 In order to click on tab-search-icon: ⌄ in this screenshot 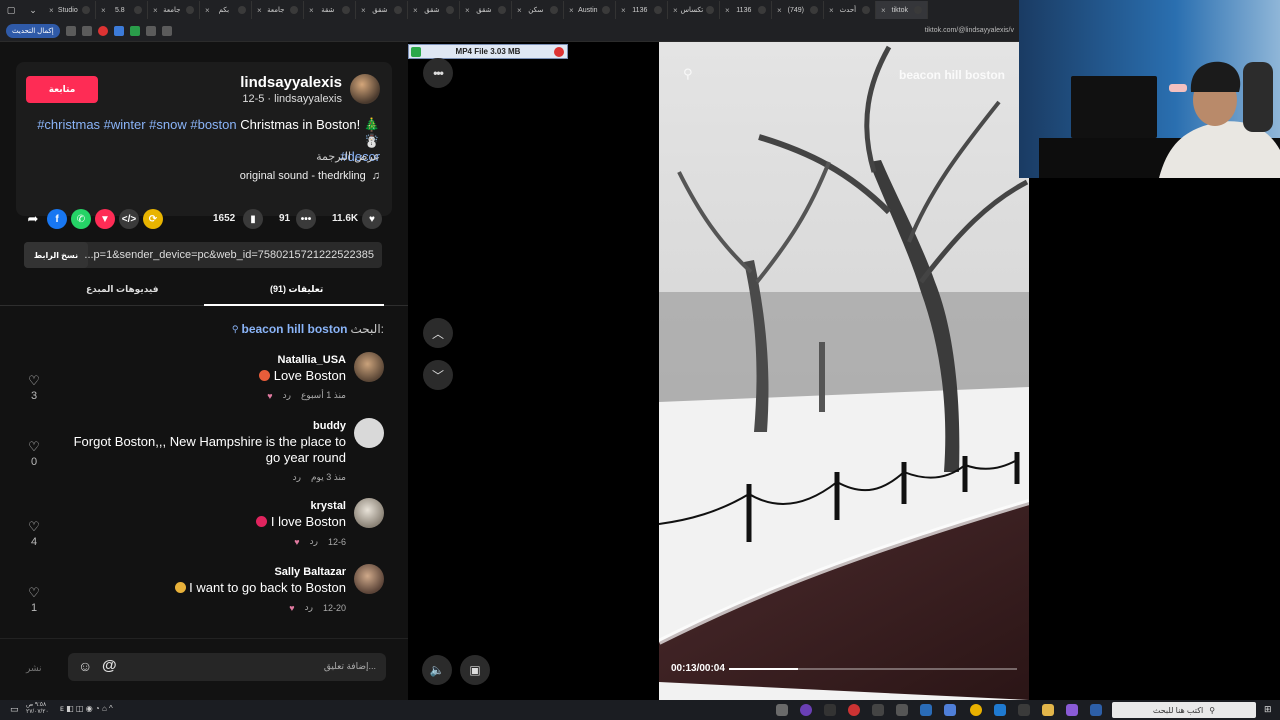, I will do `click(33, 10)`.